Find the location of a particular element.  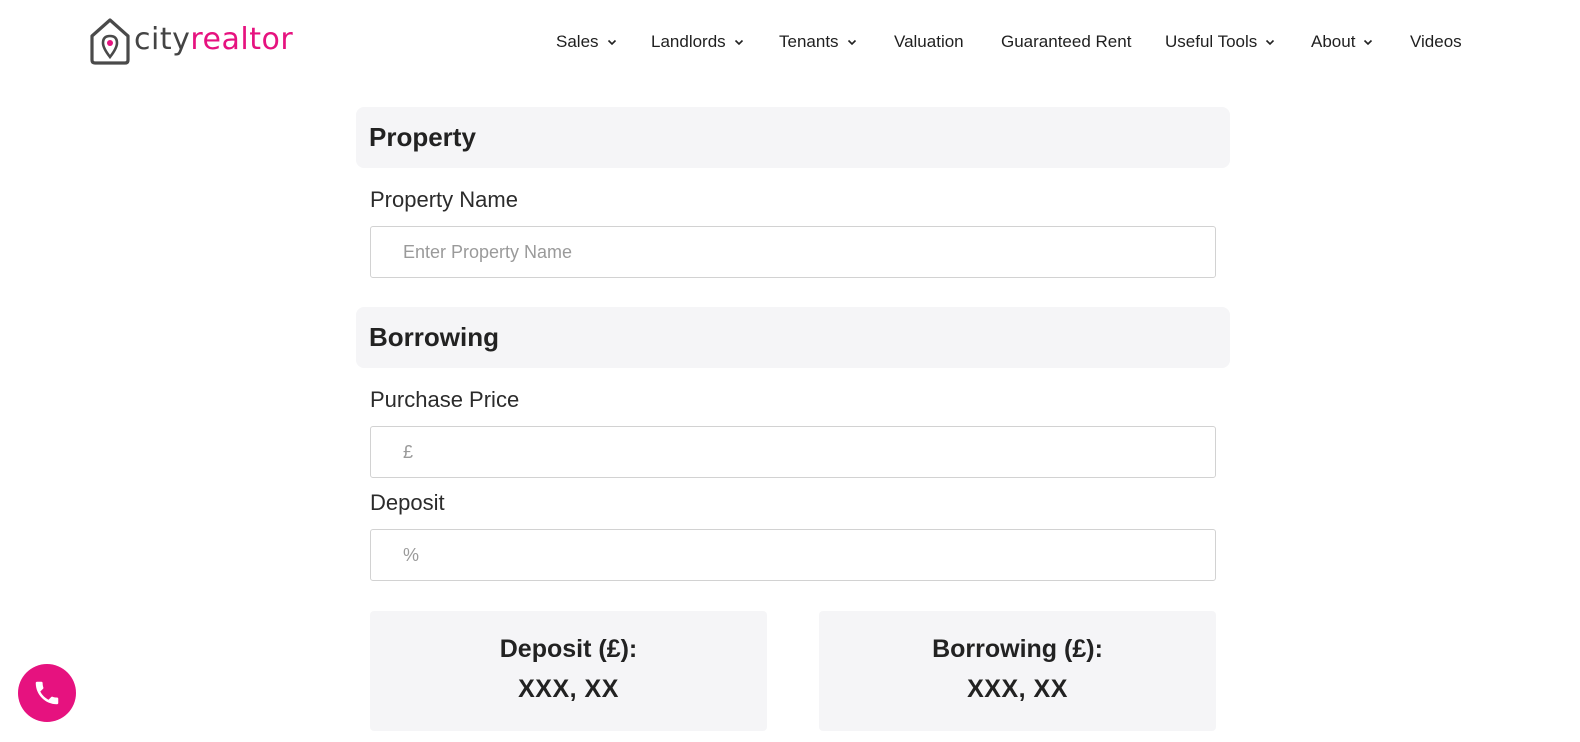

nav-item-about: About is located at coordinates (1342, 42).